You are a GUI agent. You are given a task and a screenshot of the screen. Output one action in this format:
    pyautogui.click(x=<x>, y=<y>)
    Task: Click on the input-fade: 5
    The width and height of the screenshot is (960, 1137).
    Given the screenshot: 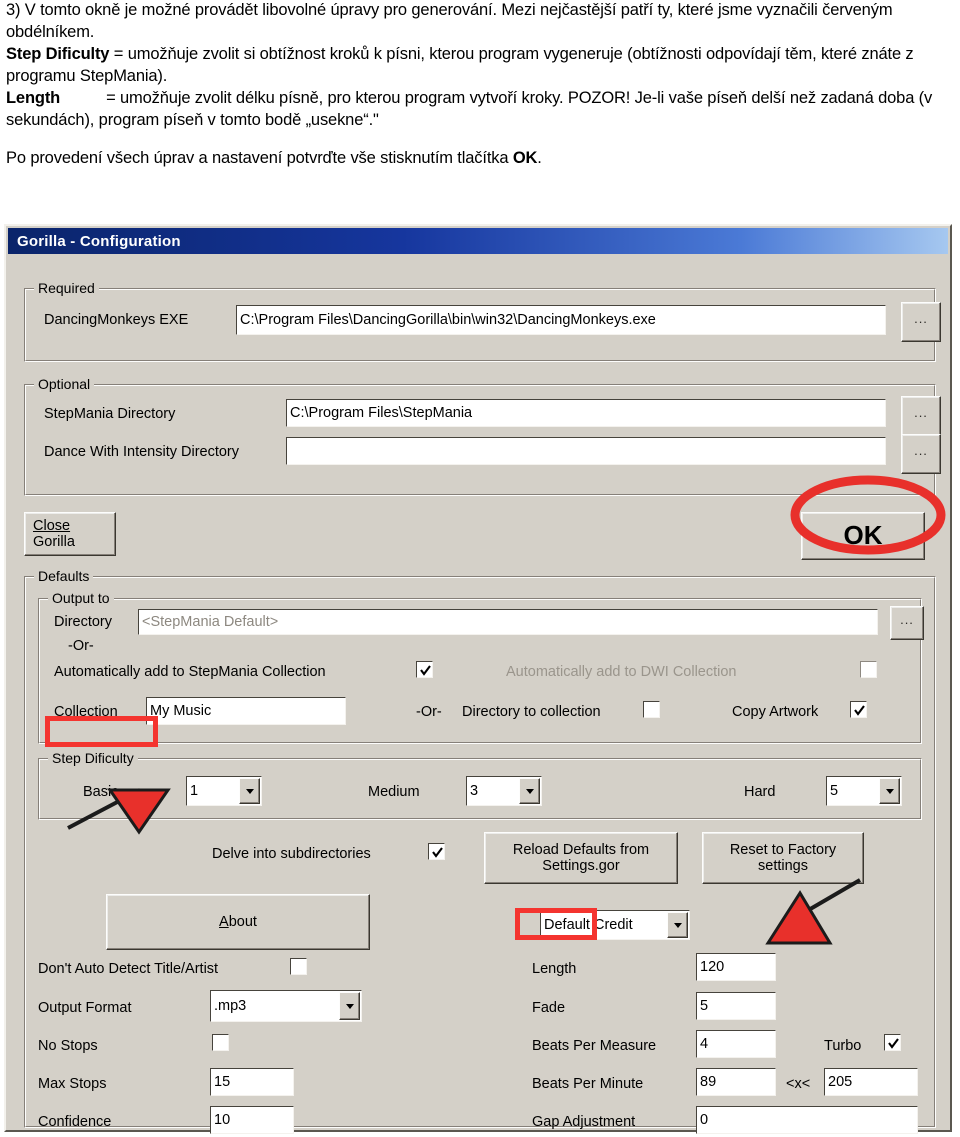 What is the action you would take?
    pyautogui.click(x=736, y=1006)
    